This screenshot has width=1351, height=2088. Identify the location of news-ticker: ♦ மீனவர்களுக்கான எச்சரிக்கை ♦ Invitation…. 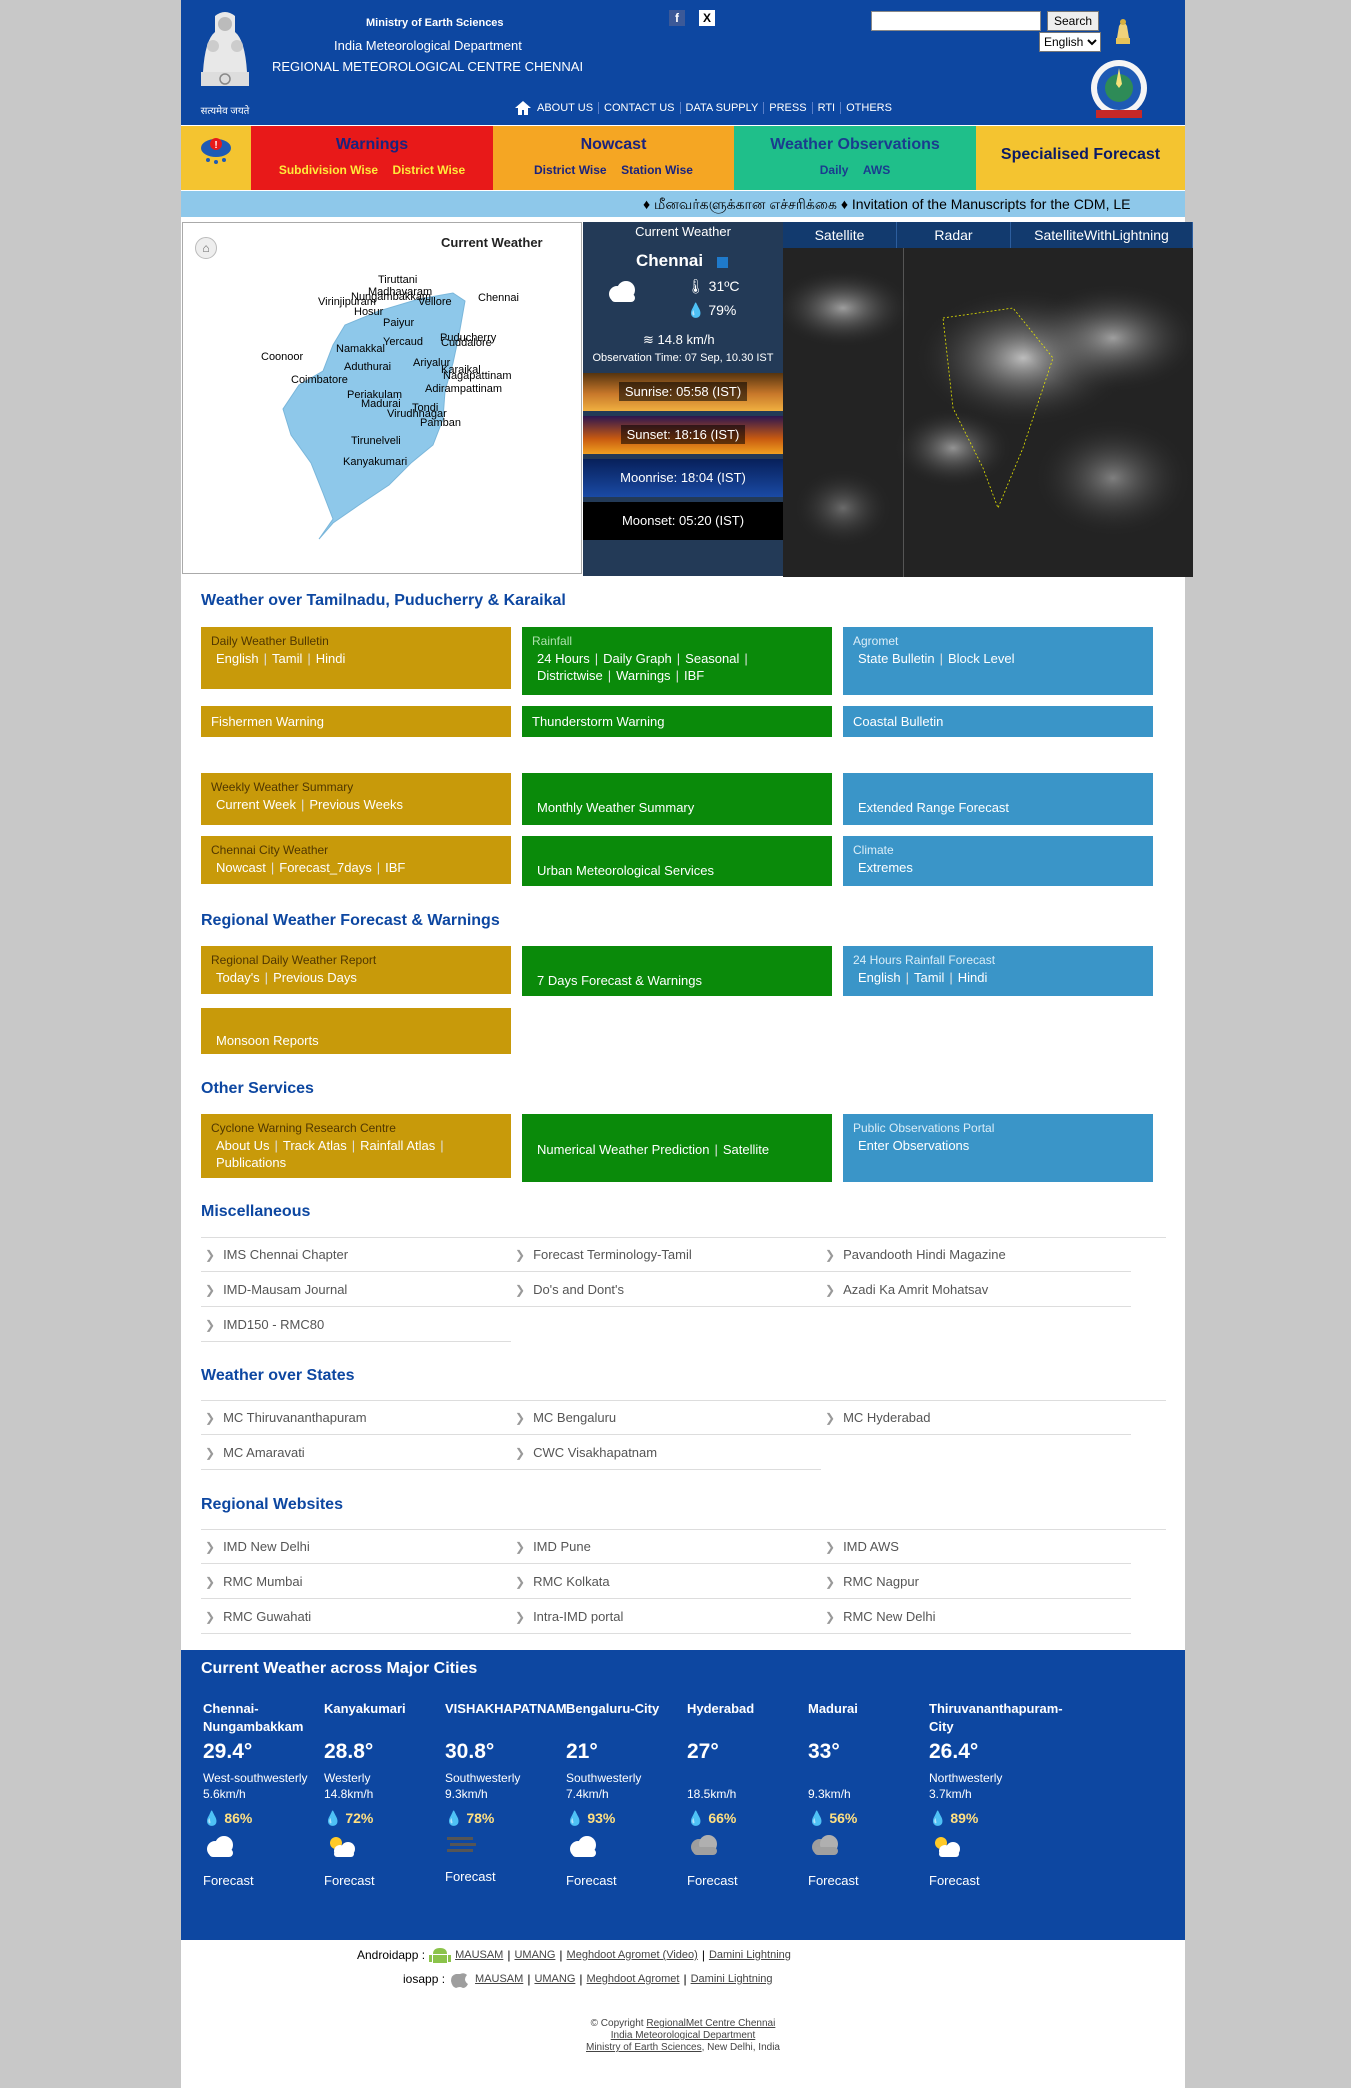
(683, 204).